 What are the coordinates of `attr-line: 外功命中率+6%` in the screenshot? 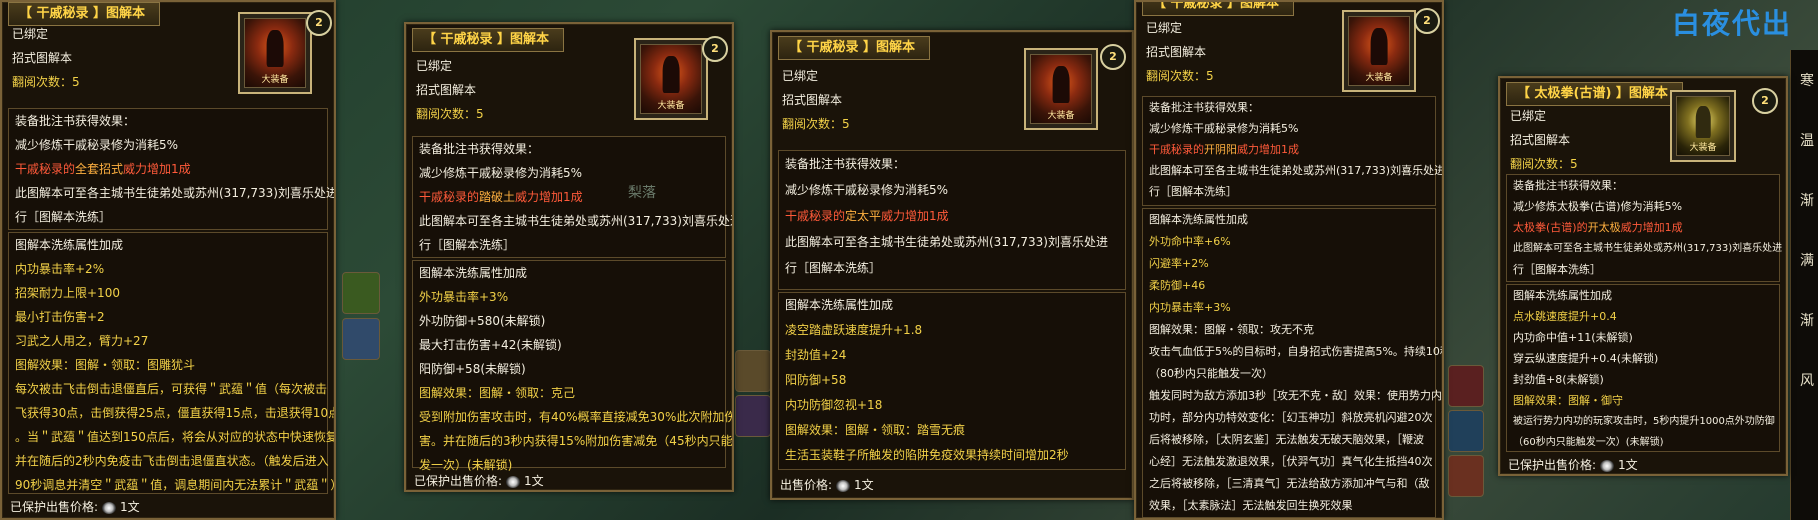 It's located at (1190, 241).